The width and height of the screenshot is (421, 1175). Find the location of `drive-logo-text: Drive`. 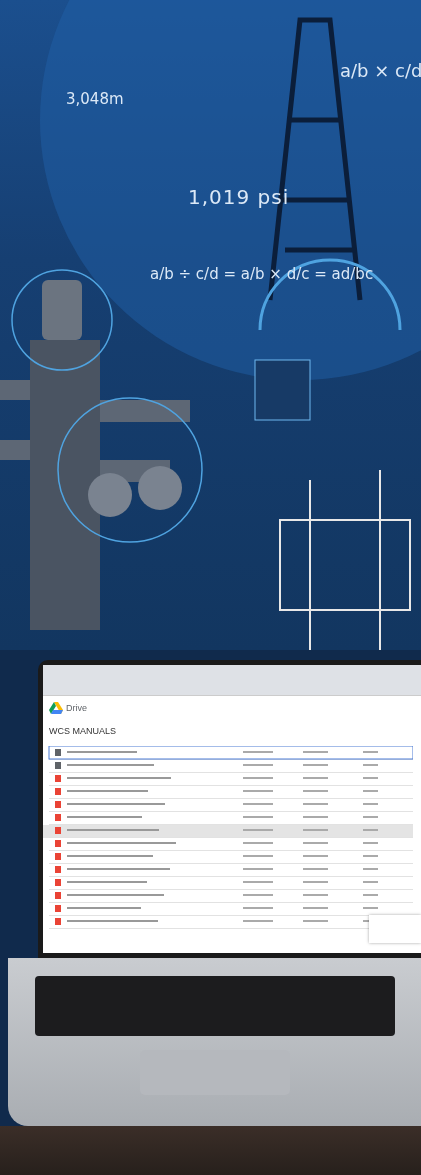

drive-logo-text: Drive is located at coordinates (76, 708).